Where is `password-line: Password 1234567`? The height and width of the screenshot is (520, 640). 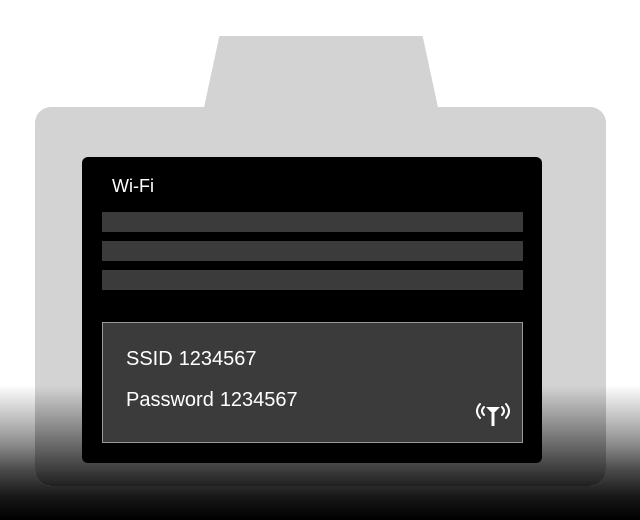
password-line: Password 1234567 is located at coordinates (212, 400).